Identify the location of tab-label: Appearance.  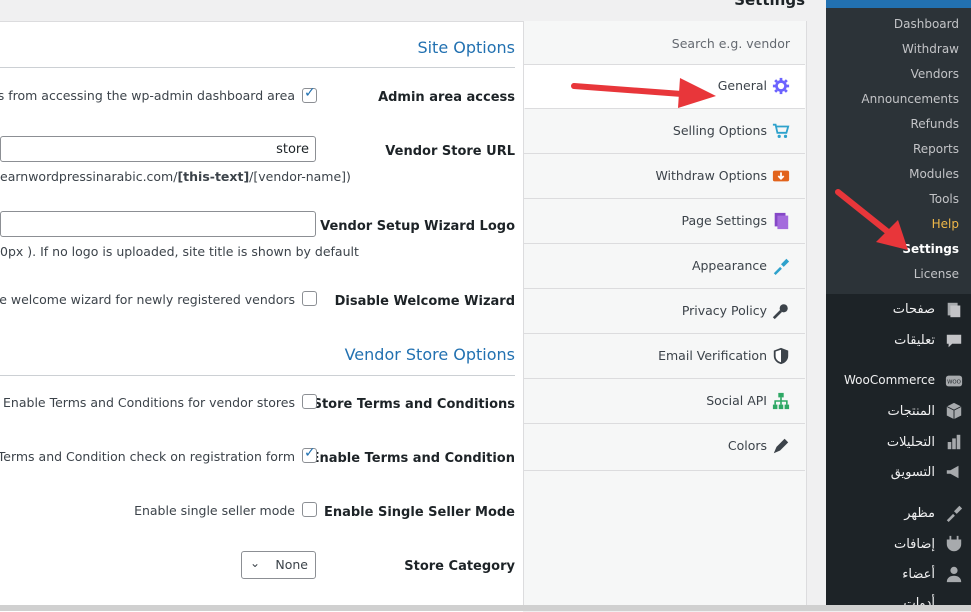
(729, 265).